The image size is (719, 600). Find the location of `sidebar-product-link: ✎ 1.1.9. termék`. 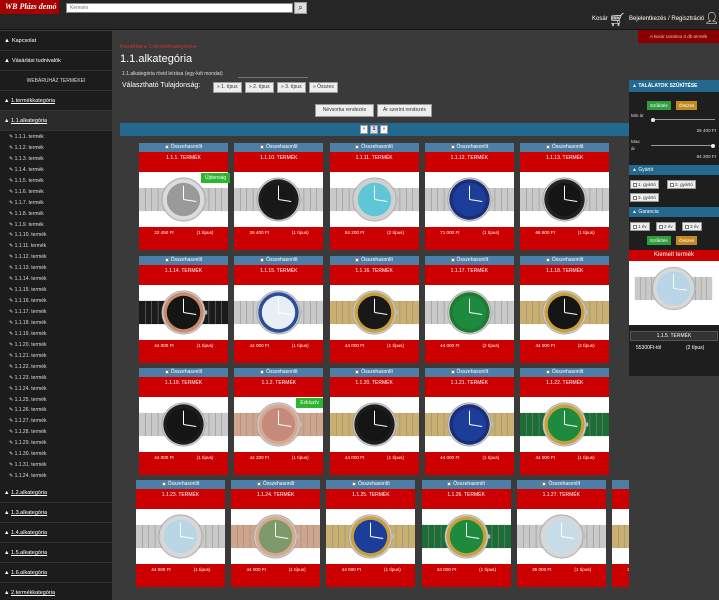

sidebar-product-link: ✎ 1.1.9. termék is located at coordinates (56, 225).